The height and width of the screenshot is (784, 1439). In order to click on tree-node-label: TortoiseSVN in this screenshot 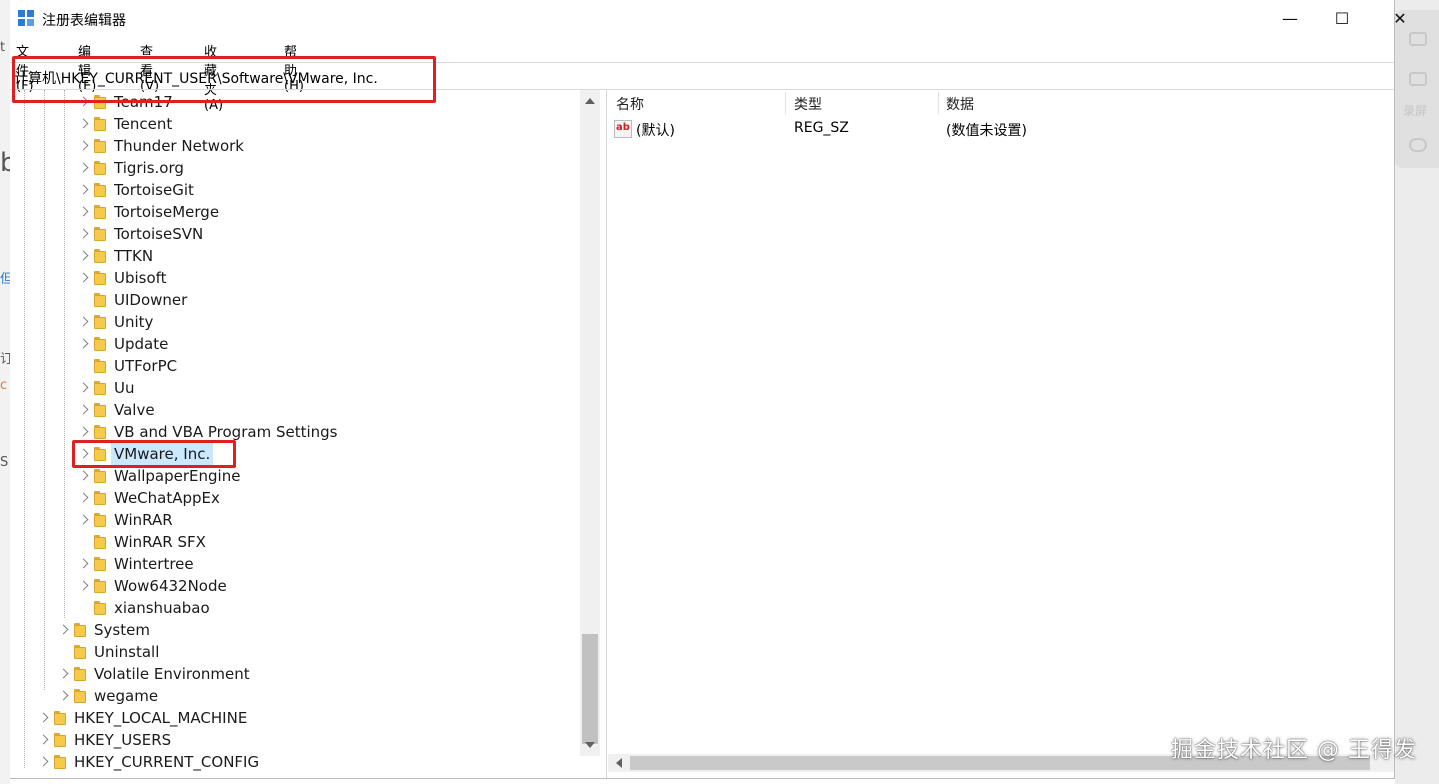, I will do `click(159, 234)`.